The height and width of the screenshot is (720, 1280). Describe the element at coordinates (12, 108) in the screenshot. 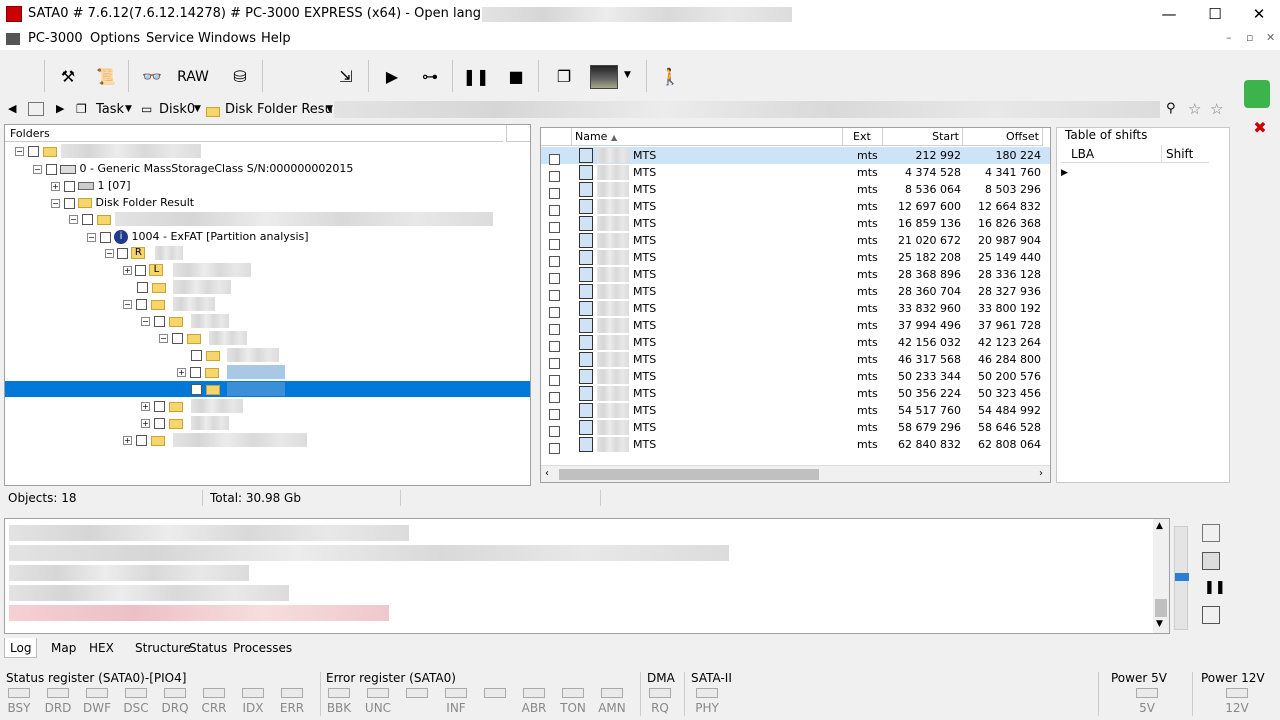

I see `back-icon: ◀` at that location.